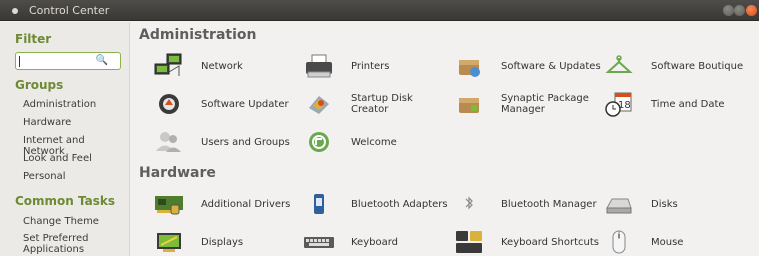 The image size is (759, 256). I want to click on bluetooth-adapter-icon, so click(319, 204).